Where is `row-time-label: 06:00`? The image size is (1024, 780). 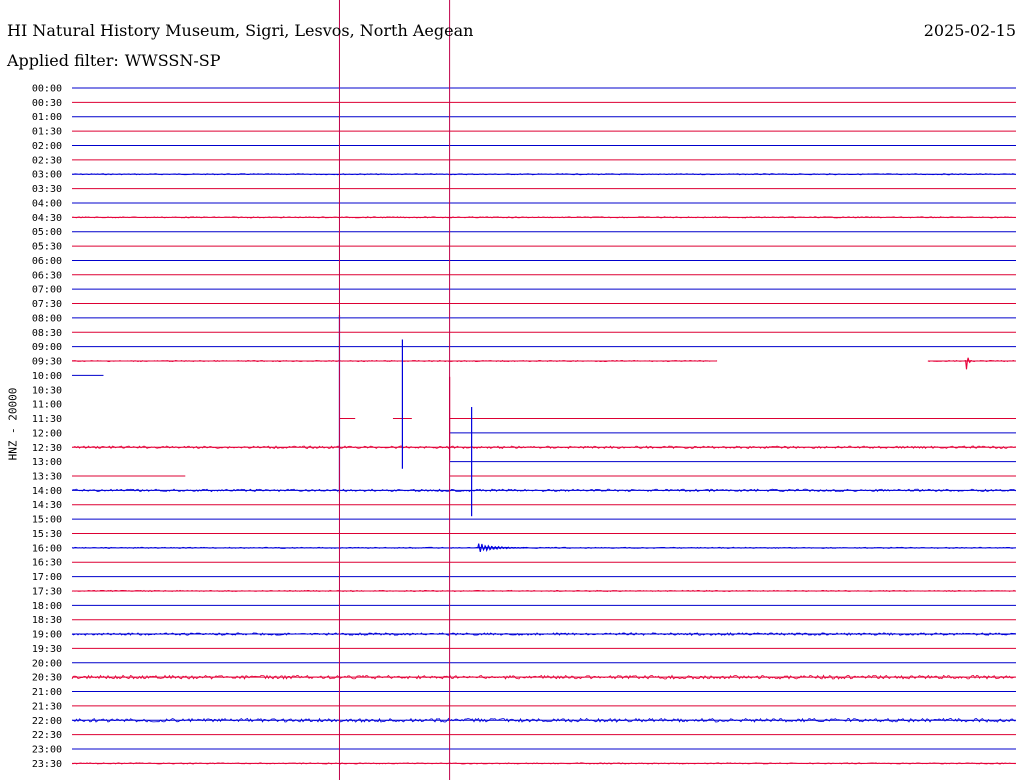
row-time-label: 06:00 is located at coordinates (47, 261).